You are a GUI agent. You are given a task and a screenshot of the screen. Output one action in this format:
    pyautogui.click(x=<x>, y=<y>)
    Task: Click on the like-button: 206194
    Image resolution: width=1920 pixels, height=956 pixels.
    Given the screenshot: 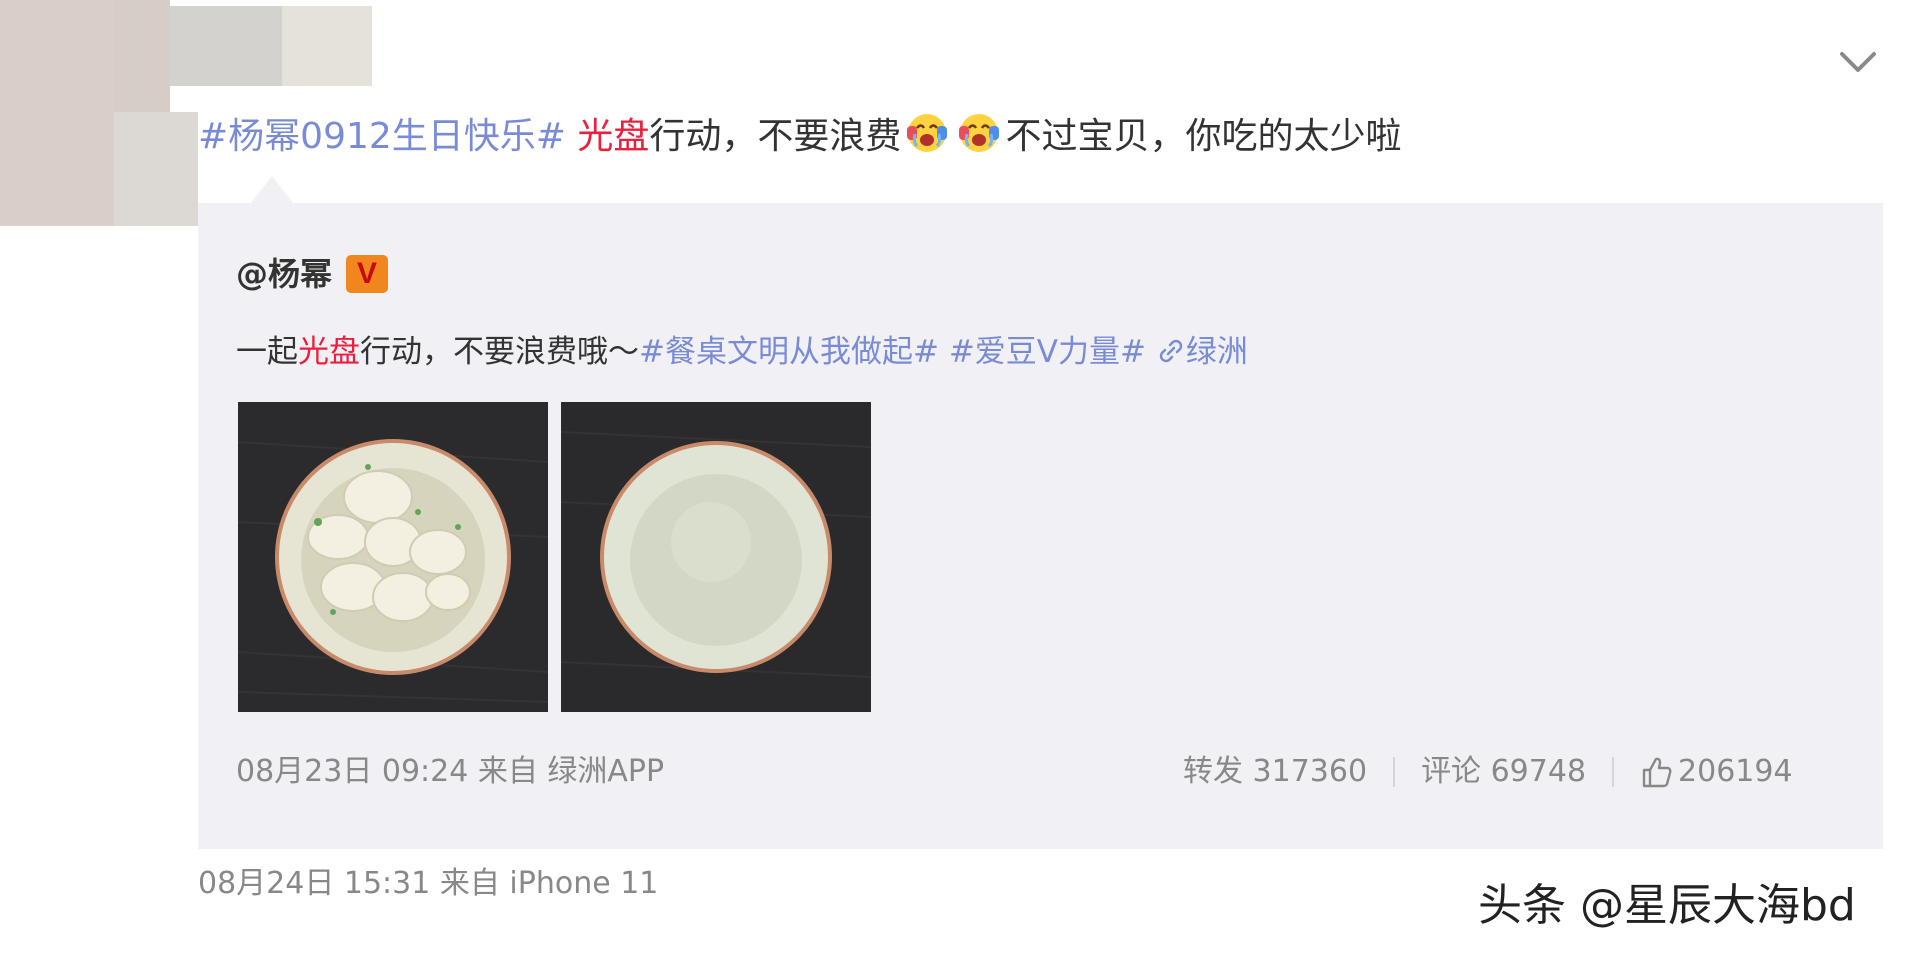 What is the action you would take?
    pyautogui.click(x=1716, y=772)
    